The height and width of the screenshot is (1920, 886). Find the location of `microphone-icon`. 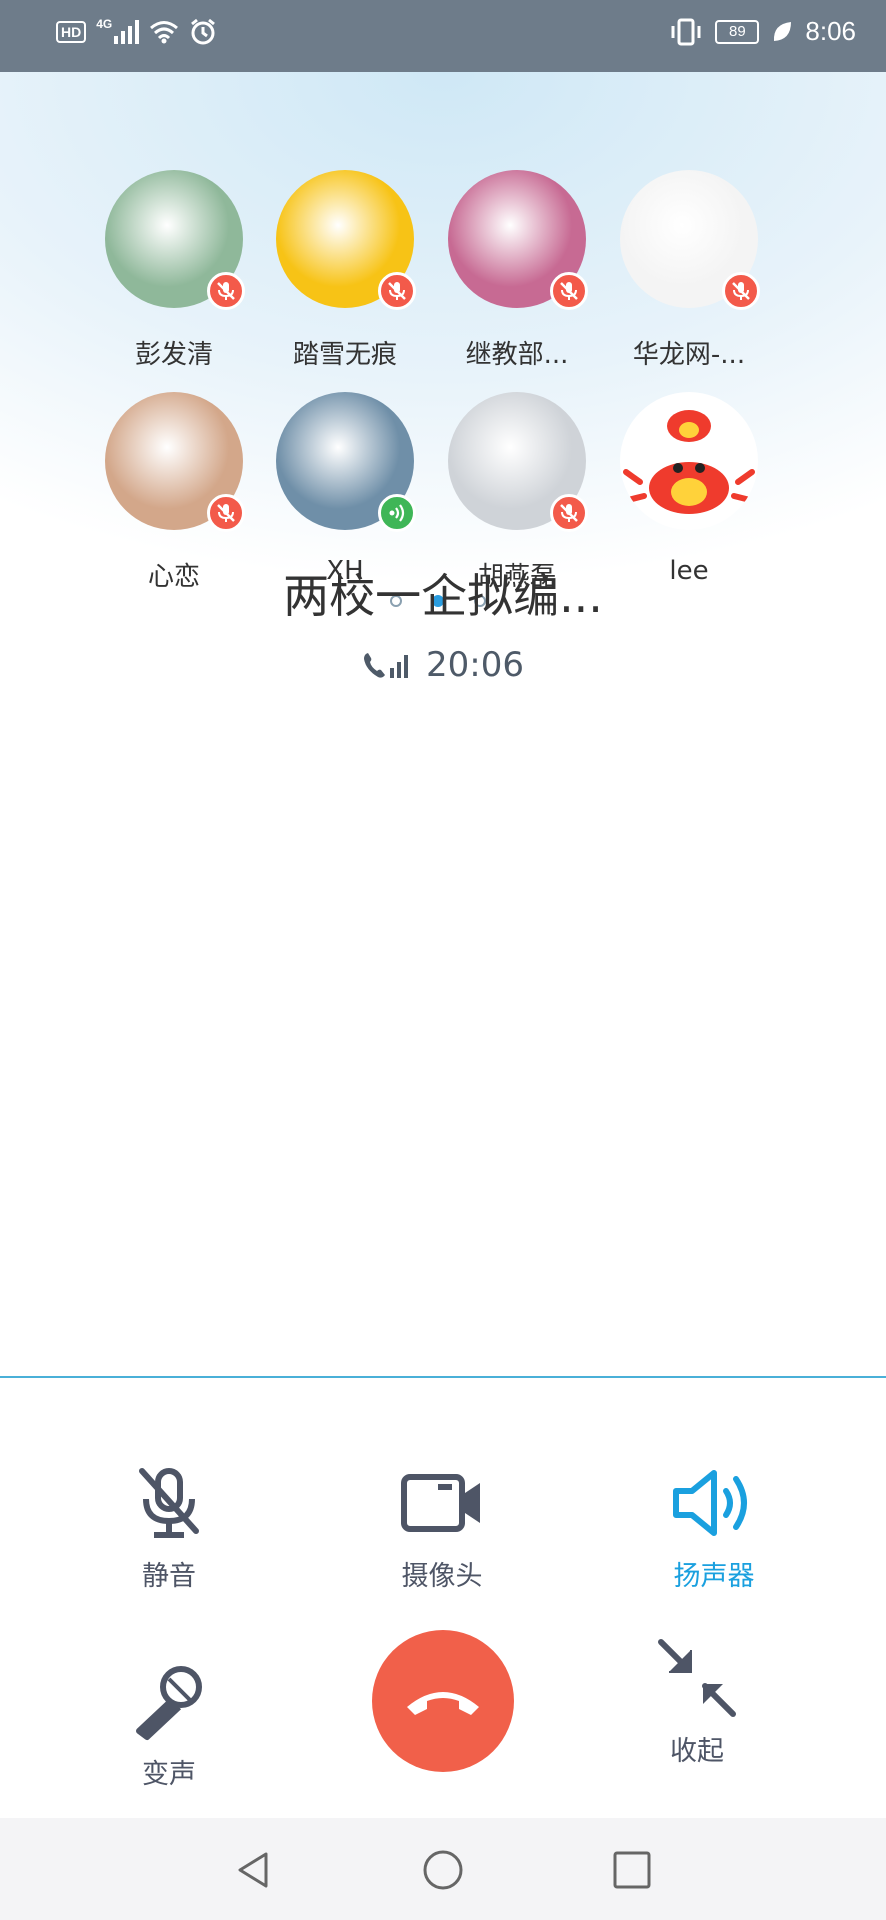

microphone-icon is located at coordinates (169, 1703).